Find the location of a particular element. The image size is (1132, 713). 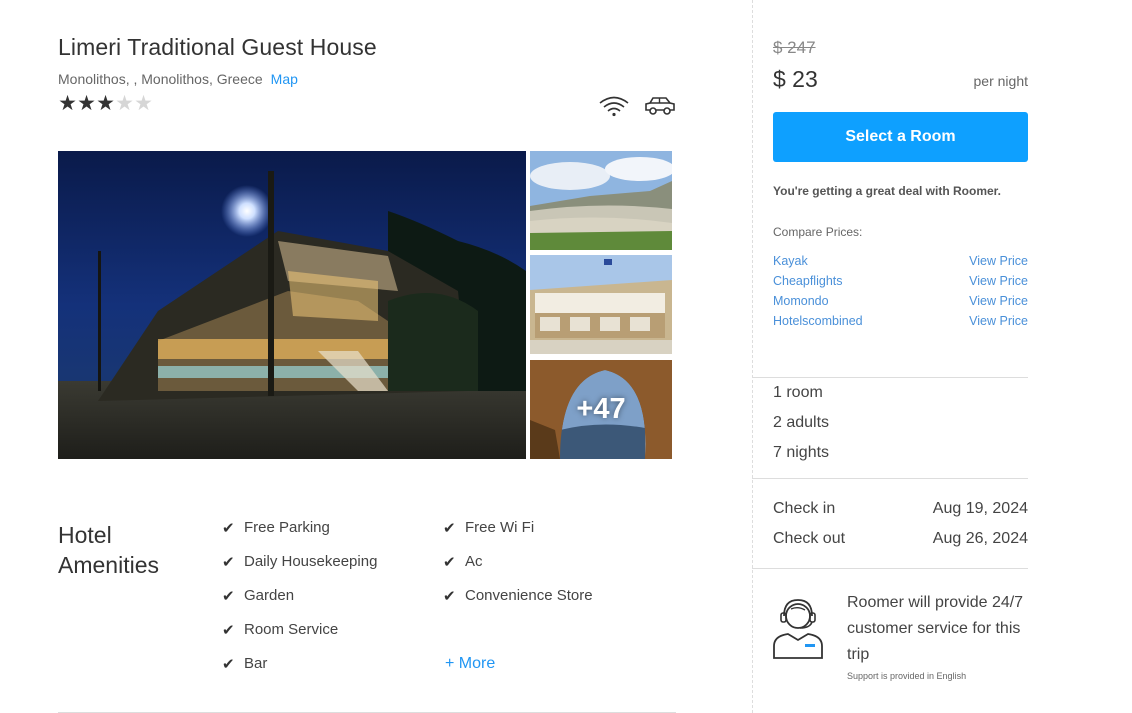

provider-link-hotelscombined: Hotelscombined is located at coordinates (818, 324).